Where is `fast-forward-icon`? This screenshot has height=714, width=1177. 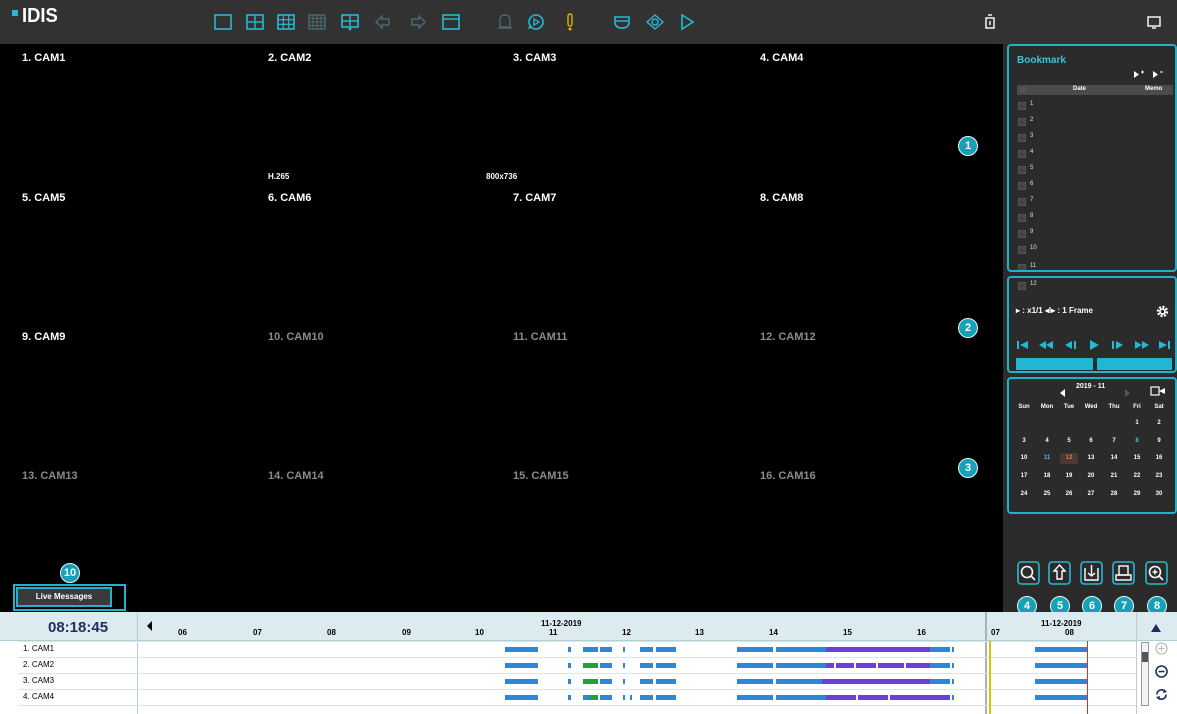
fast-forward-icon is located at coordinates (1142, 345).